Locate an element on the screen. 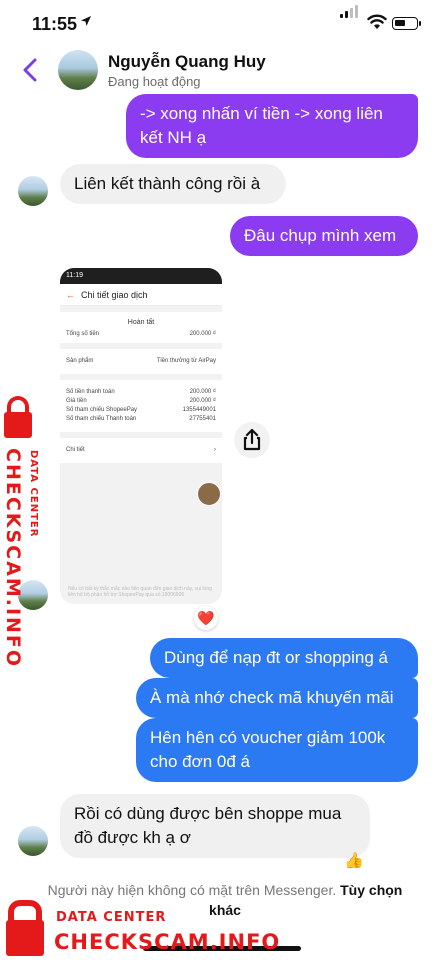 Image resolution: width=444 pixels, height=960 pixels. share-icon is located at coordinates (252, 440).